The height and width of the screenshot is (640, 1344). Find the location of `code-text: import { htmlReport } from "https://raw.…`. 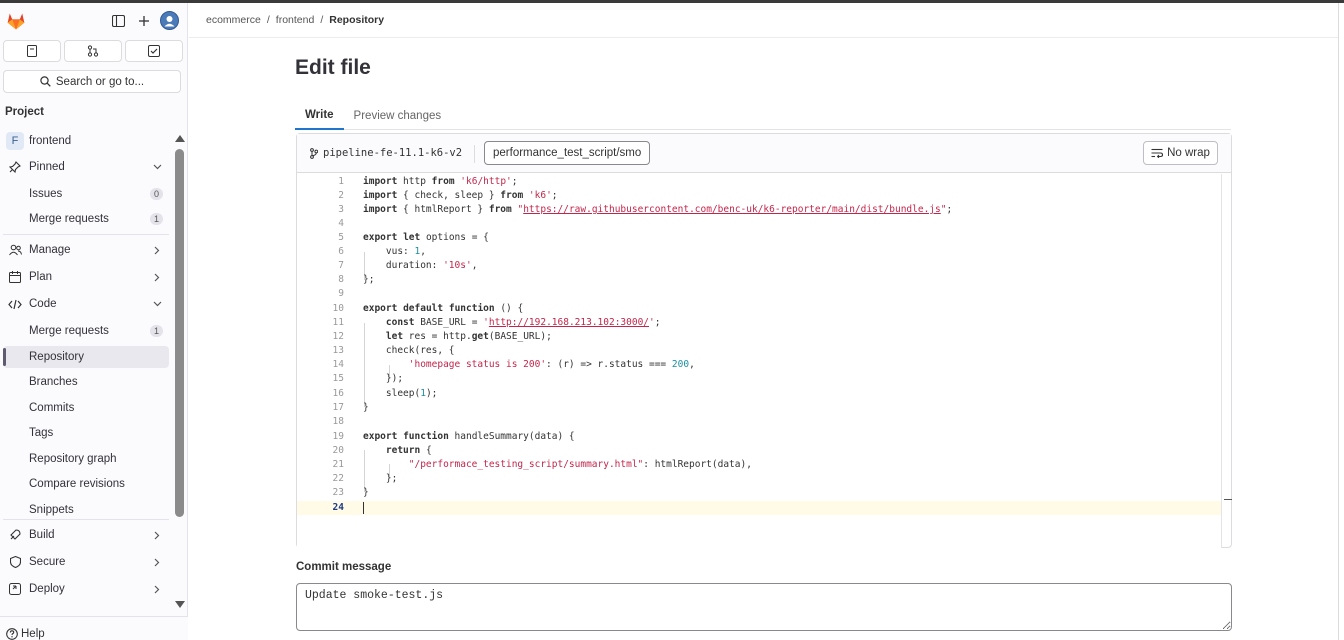

code-text: import { htmlReport } from "https://raw.… is located at coordinates (658, 209).